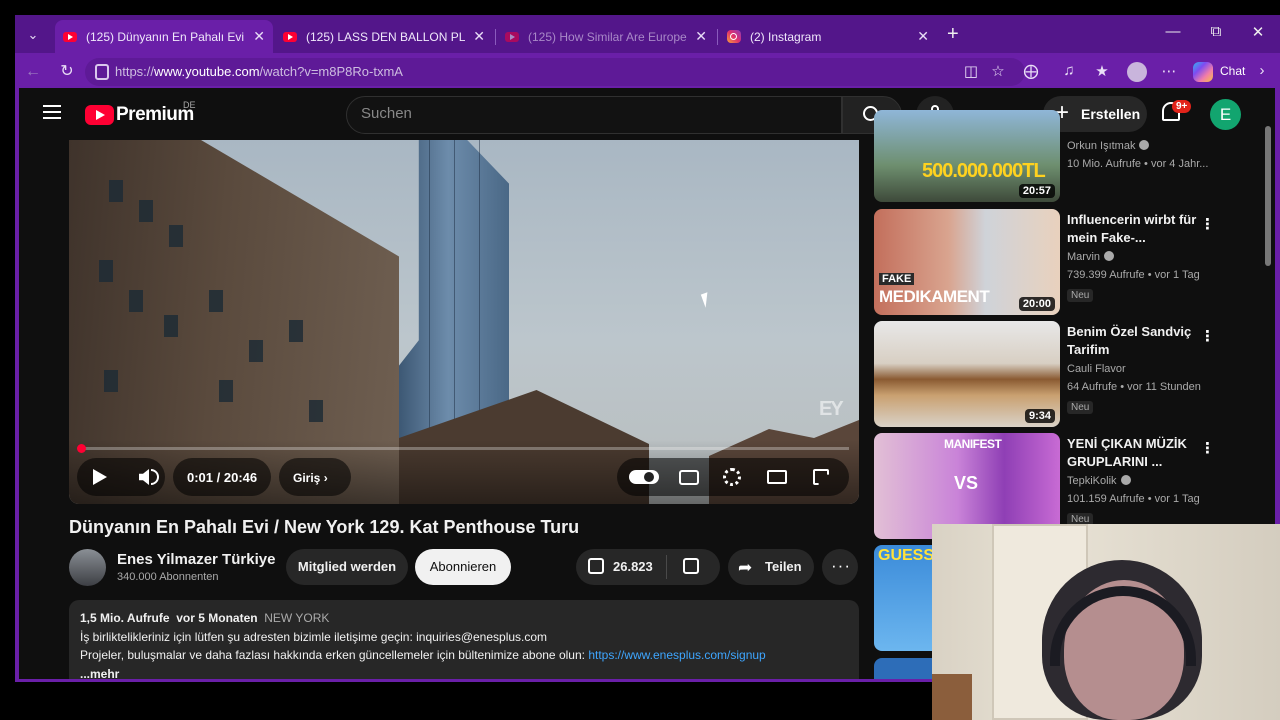  Describe the element at coordinates (596, 566) in the screenshot. I see `like-icon` at that location.